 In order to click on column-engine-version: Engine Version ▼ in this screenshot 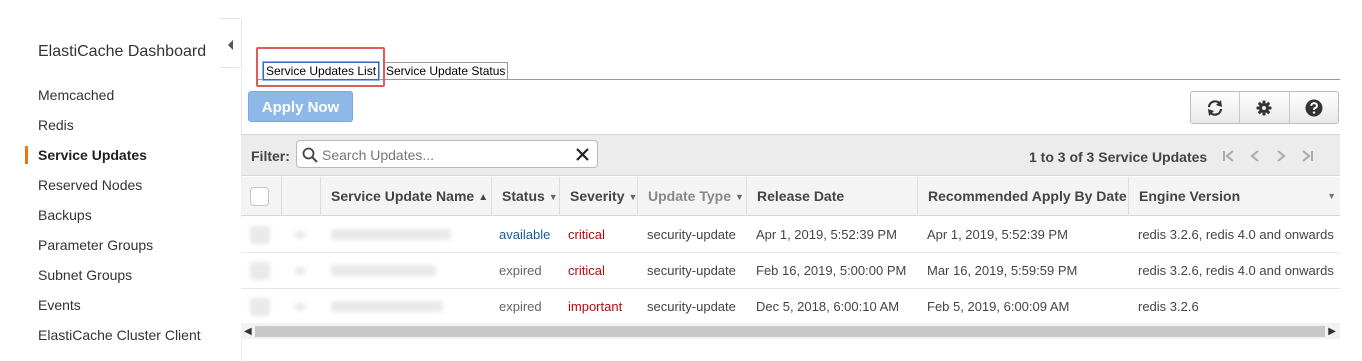, I will do `click(1234, 196)`.